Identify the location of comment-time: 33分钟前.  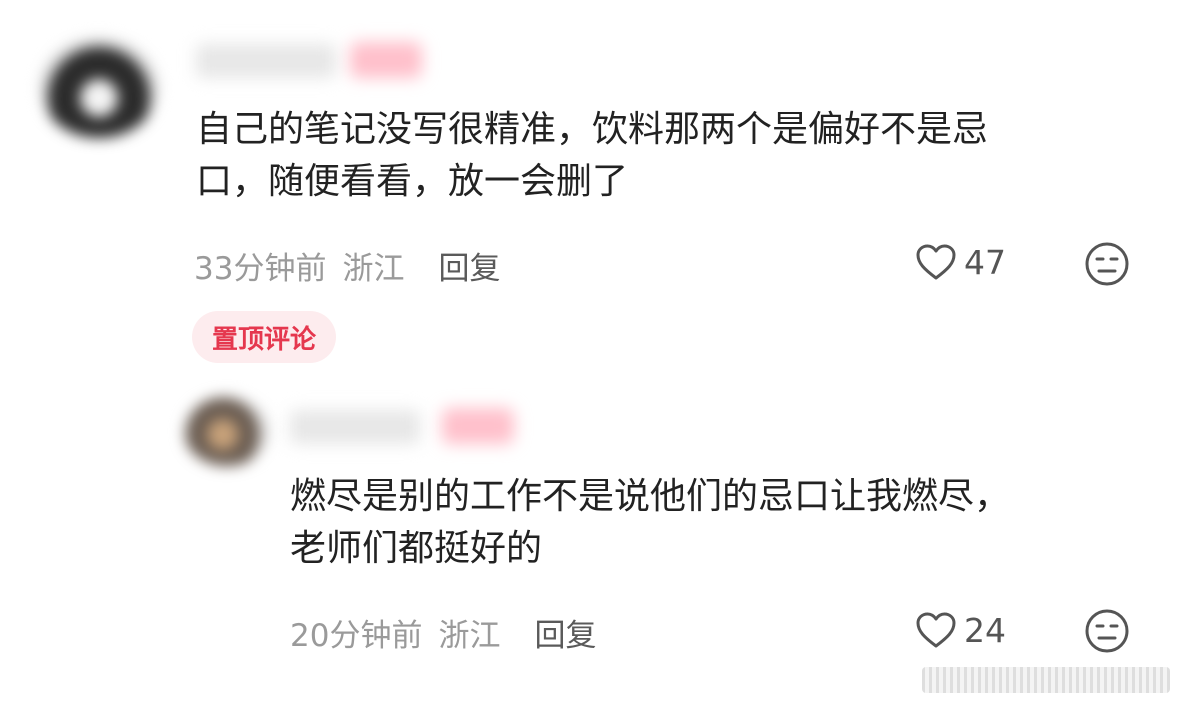
(260, 269).